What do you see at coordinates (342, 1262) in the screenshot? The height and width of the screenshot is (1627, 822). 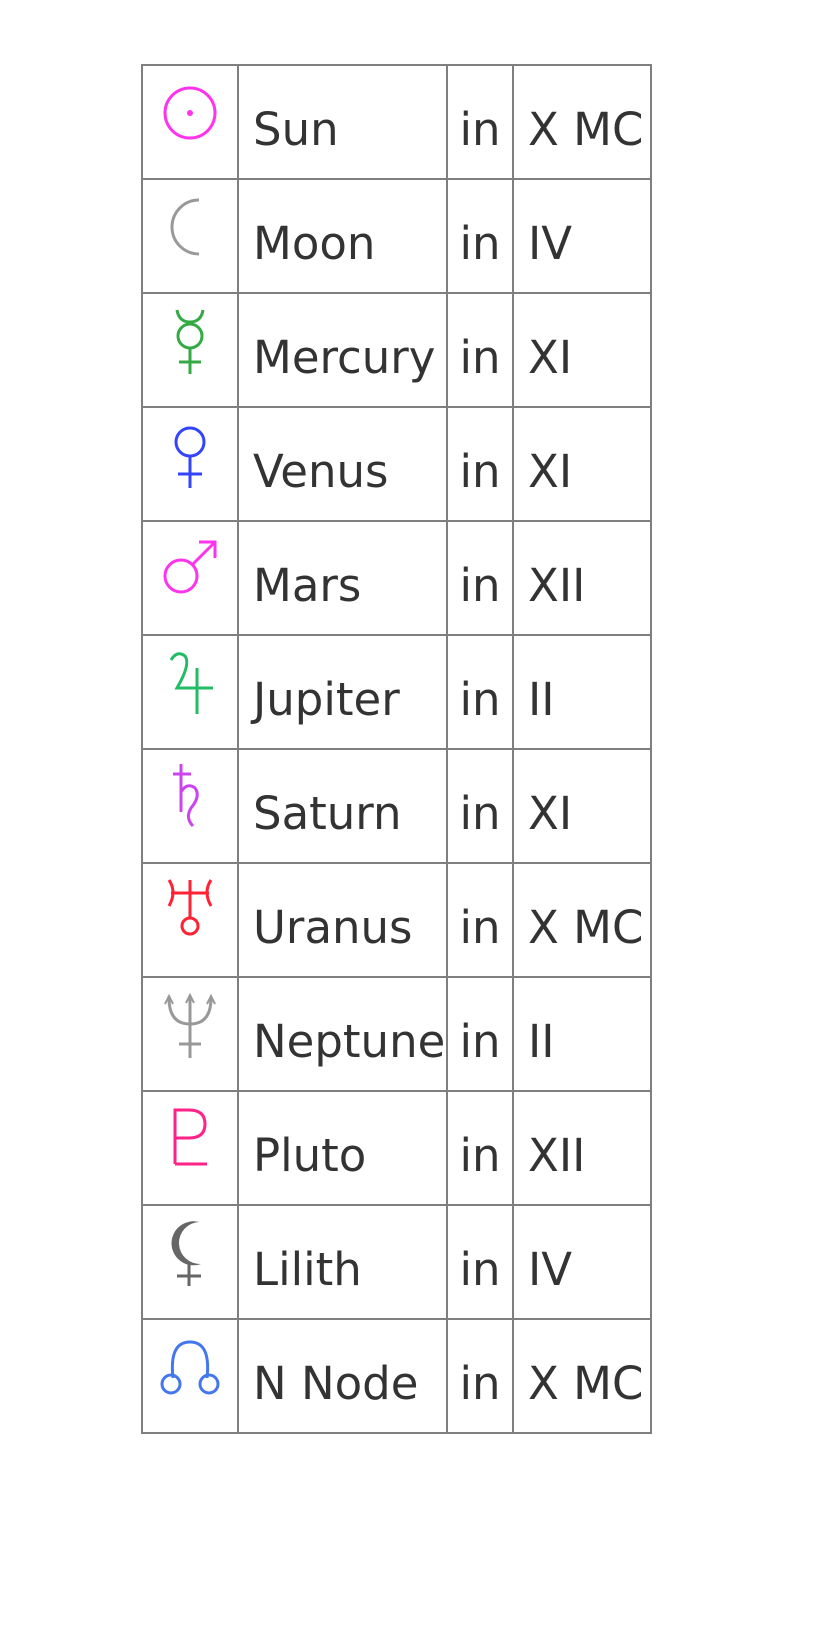 I see `planet-name: Lilith` at bounding box center [342, 1262].